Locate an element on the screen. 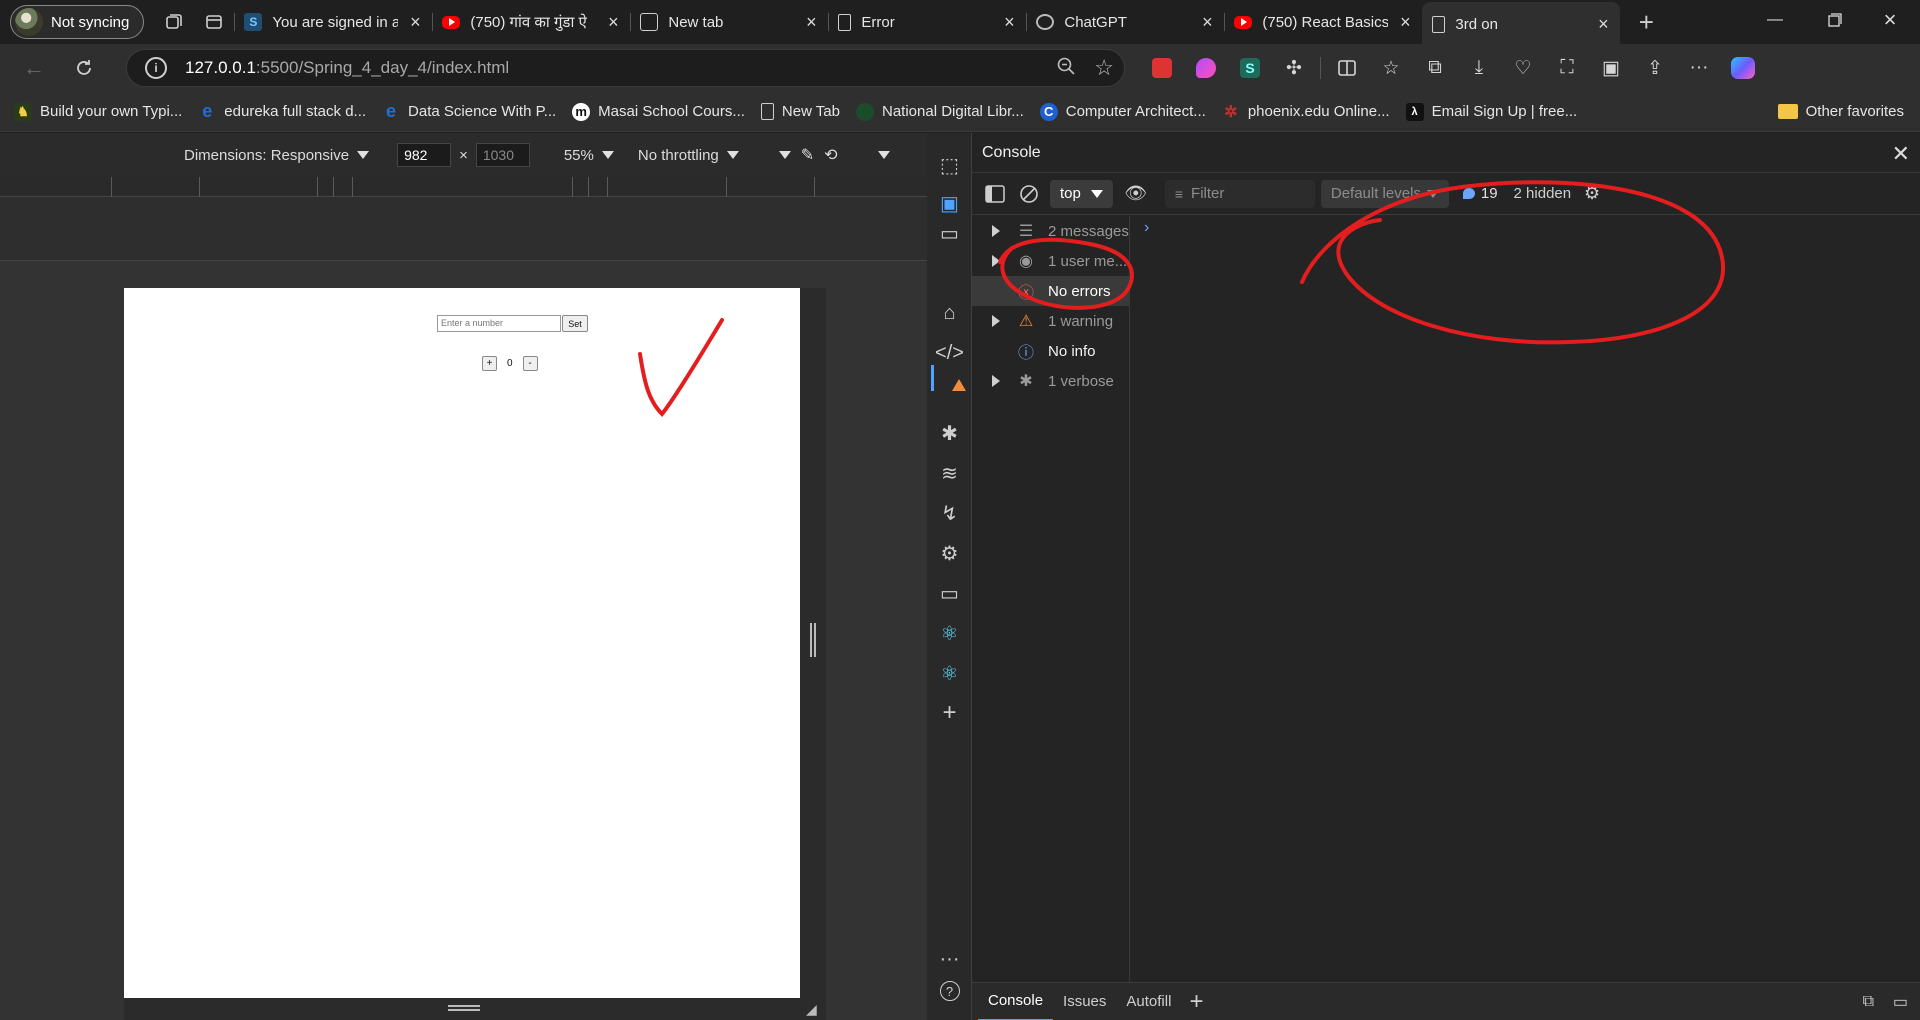 The width and height of the screenshot is (1920, 1020). downloads-icon: ⤓ is located at coordinates (1479, 68).